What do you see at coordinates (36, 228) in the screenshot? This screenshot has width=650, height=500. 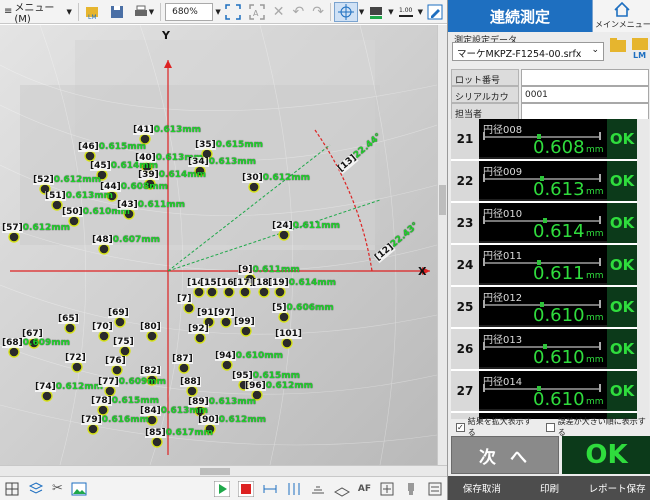 I see `hole-measurement-label: [57]0.612mm` at bounding box center [36, 228].